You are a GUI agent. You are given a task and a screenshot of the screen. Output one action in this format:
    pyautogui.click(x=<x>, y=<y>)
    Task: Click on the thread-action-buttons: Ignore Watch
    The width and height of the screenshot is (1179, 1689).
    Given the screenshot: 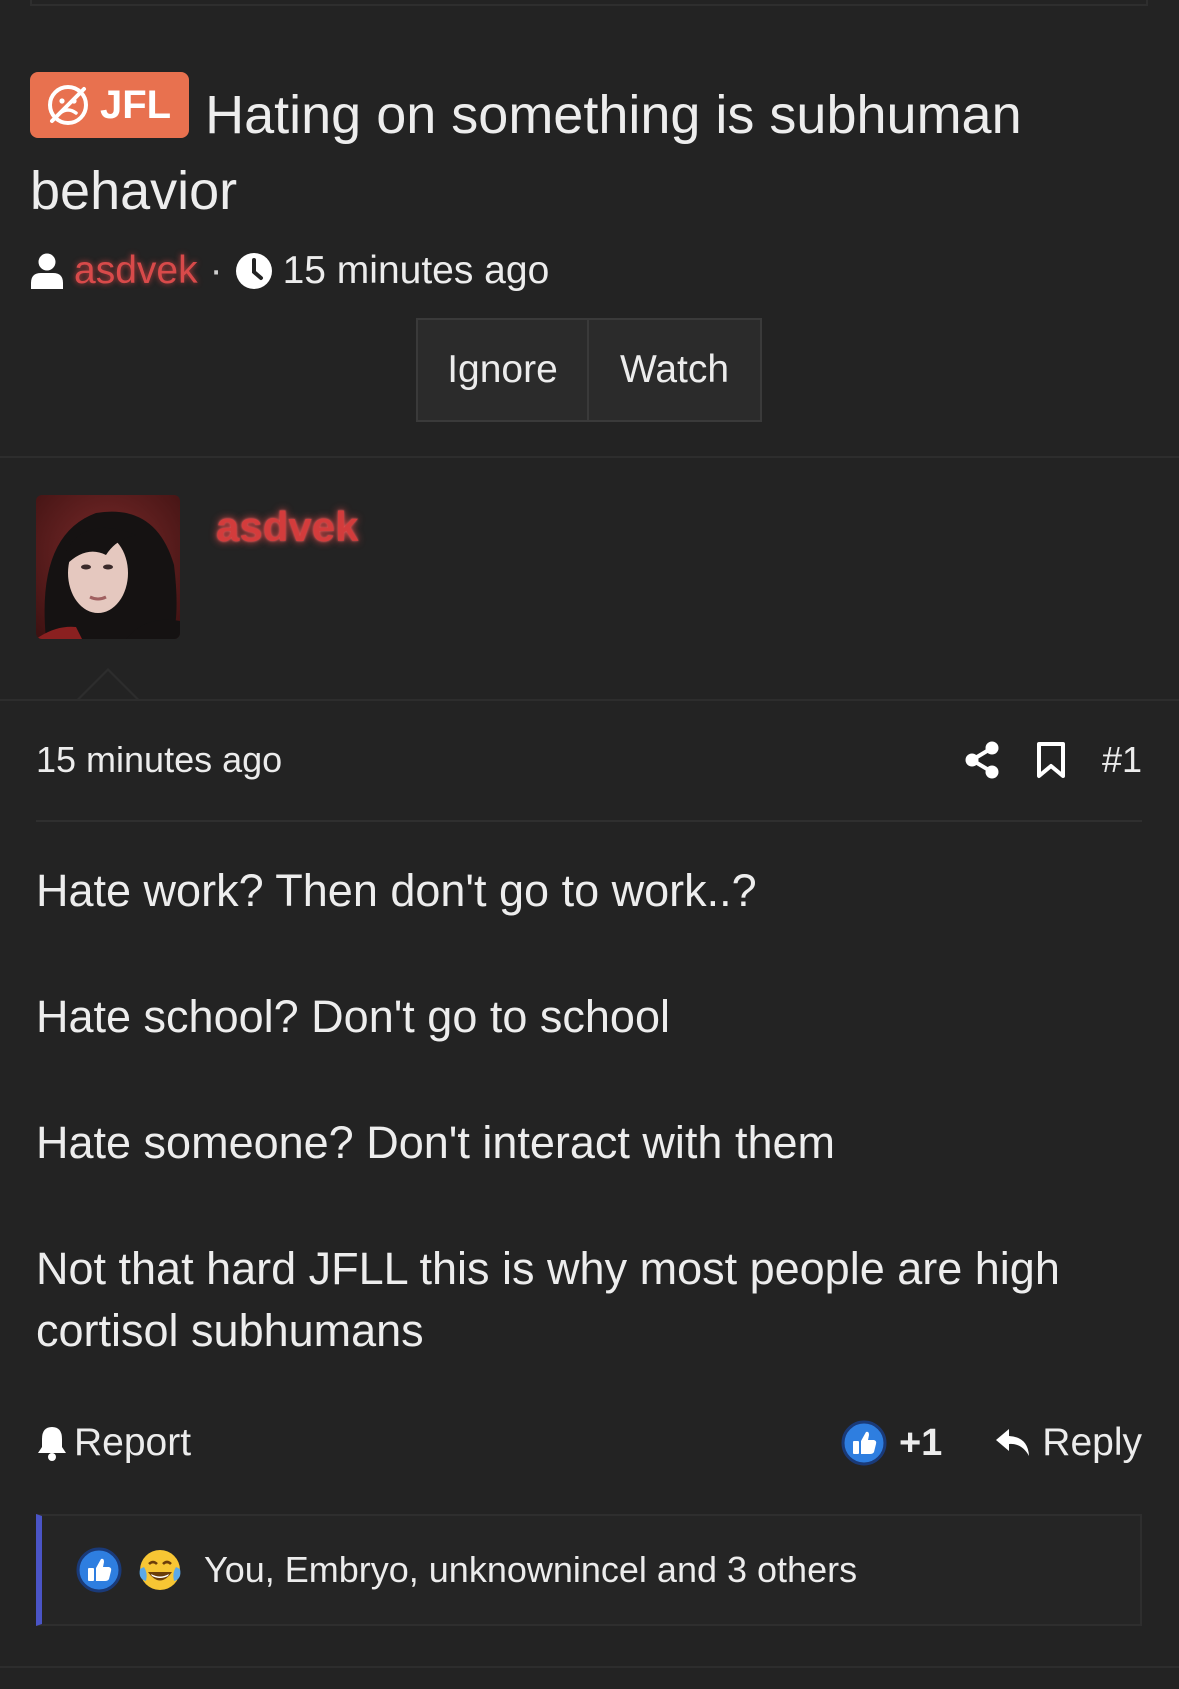 What is the action you would take?
    pyautogui.click(x=589, y=370)
    